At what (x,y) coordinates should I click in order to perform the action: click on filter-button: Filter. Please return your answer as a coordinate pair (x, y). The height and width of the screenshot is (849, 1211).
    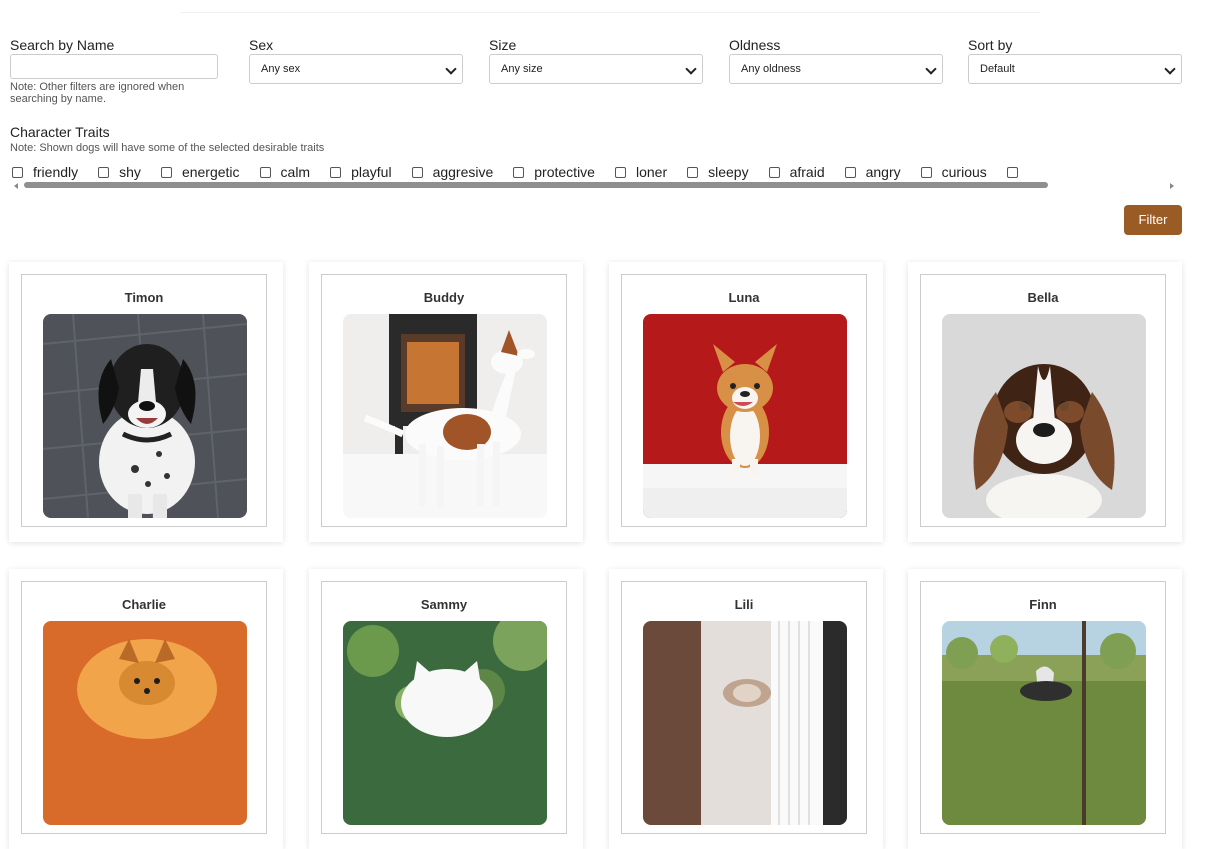
    Looking at the image, I should click on (1153, 220).